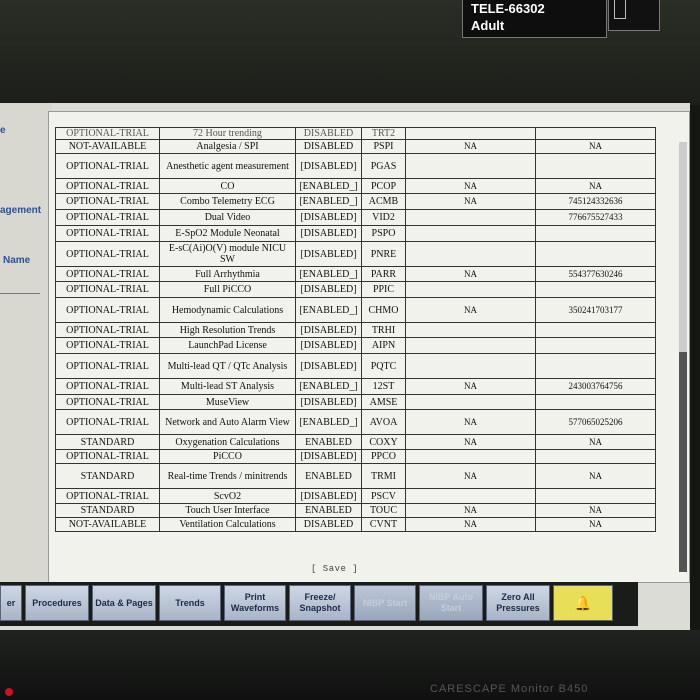 The width and height of the screenshot is (700, 700). Describe the element at coordinates (383, 524) in the screenshot. I see `row-code: CVNT` at that location.